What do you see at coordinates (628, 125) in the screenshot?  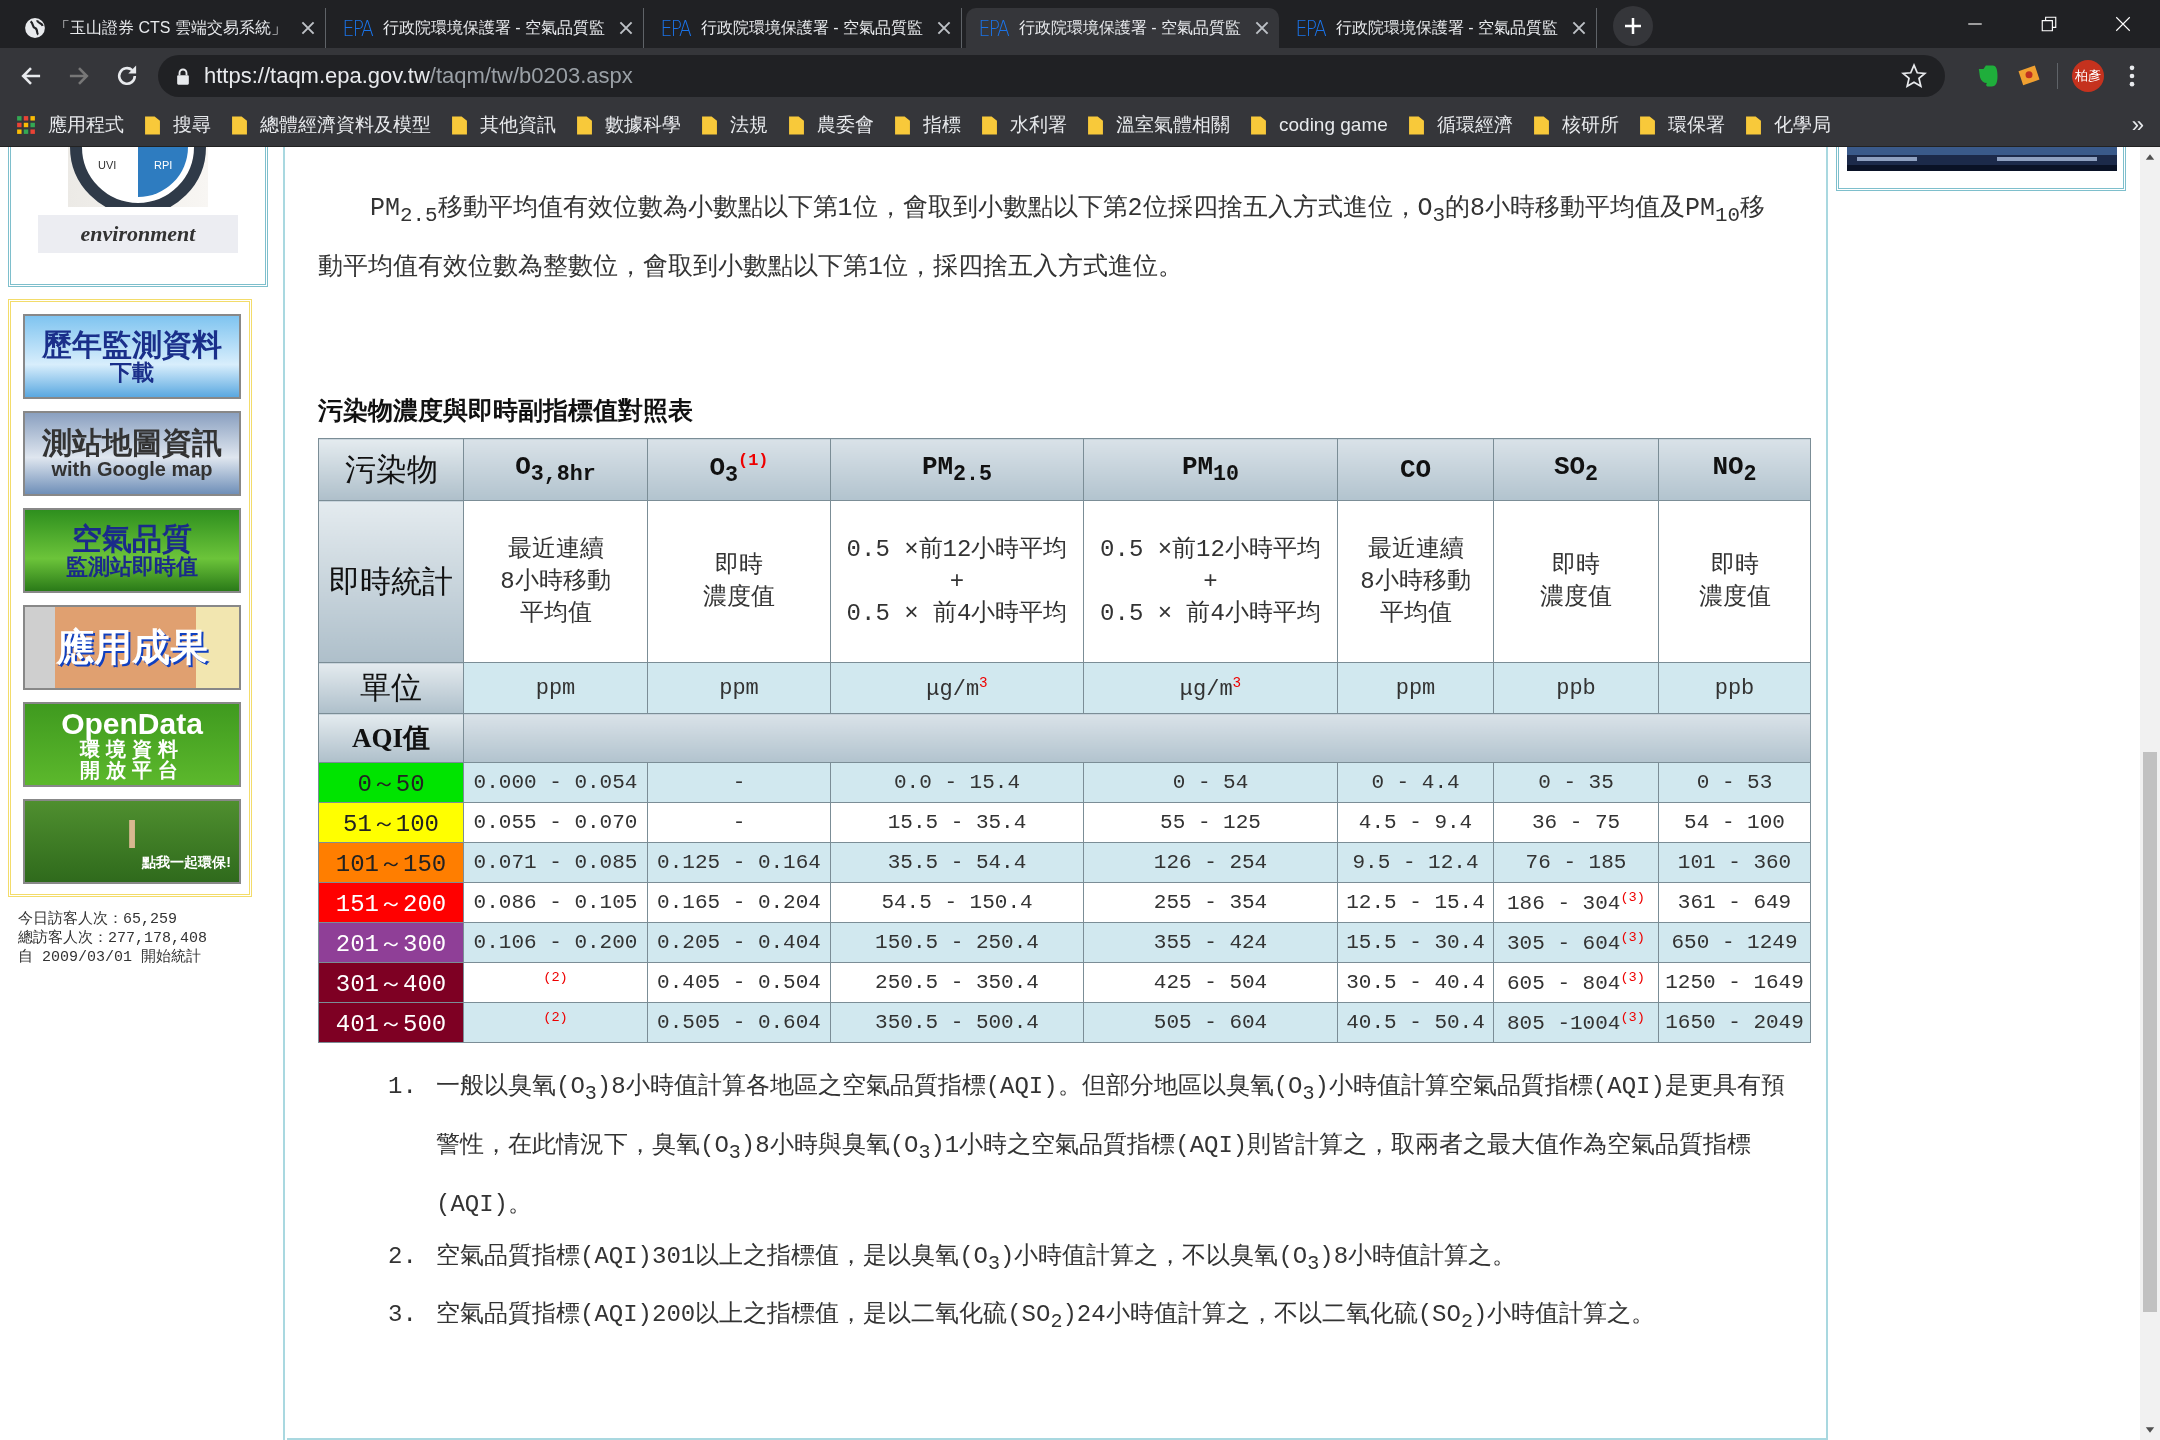 I see `bookmark-folder: 數據科學` at bounding box center [628, 125].